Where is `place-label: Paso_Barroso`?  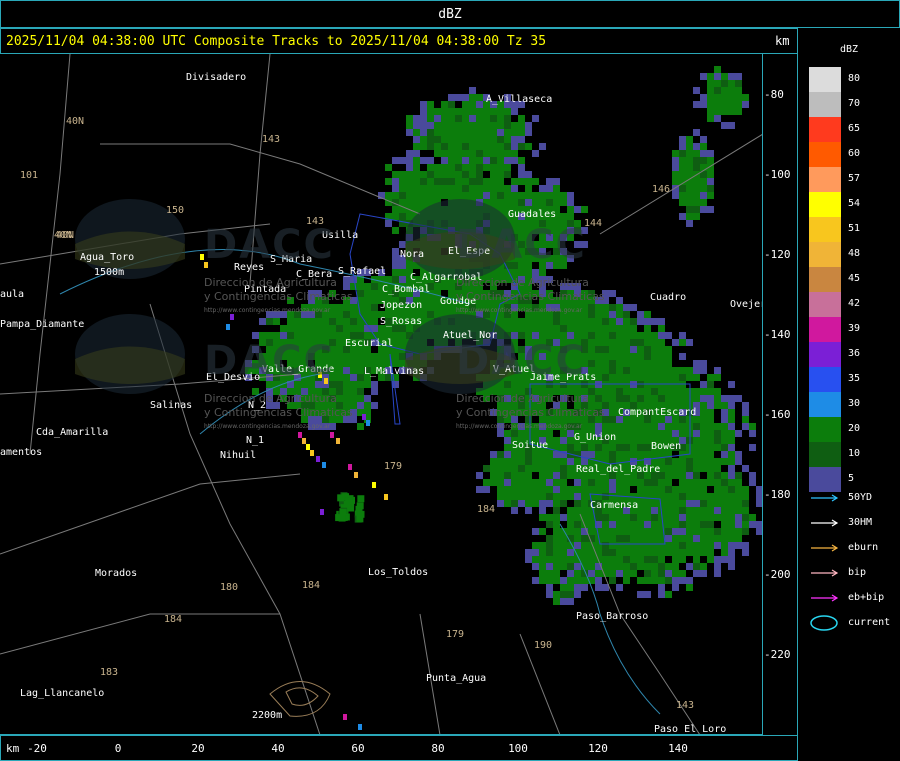 place-label: Paso_Barroso is located at coordinates (612, 616).